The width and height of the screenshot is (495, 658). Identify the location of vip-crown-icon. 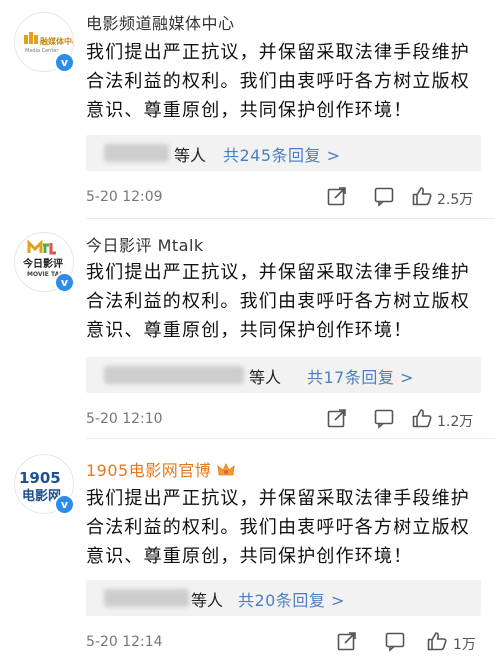
(226, 469).